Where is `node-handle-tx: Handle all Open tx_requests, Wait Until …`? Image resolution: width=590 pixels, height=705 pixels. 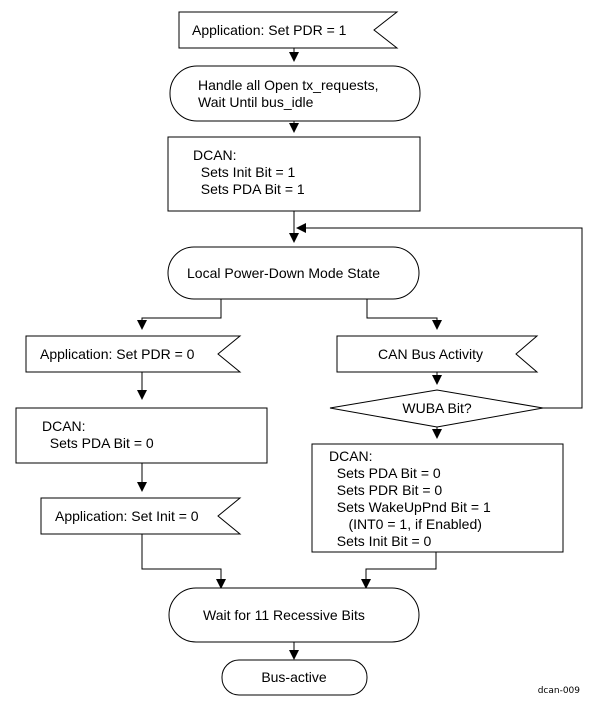
node-handle-tx: Handle all Open tx_requests, Wait Until … is located at coordinates (295, 93).